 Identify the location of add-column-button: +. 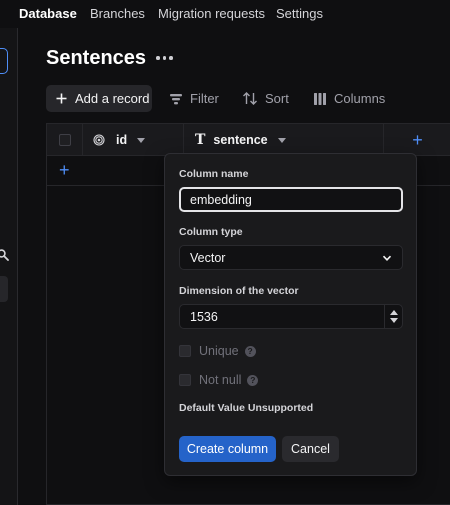
(417, 140).